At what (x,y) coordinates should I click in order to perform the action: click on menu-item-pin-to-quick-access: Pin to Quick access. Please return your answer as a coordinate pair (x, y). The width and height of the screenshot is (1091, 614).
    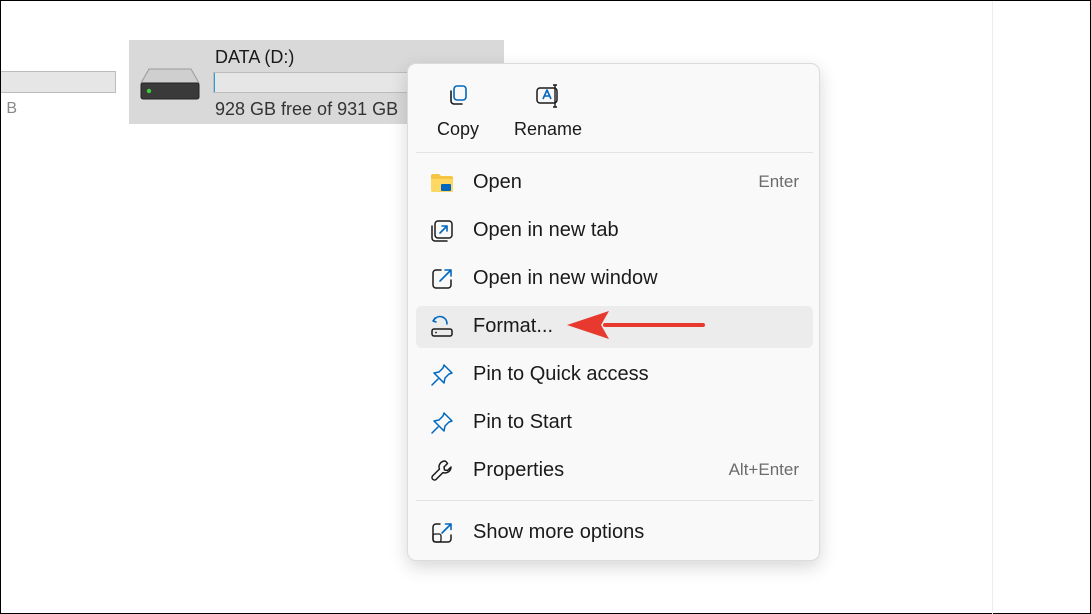
    Looking at the image, I should click on (614, 375).